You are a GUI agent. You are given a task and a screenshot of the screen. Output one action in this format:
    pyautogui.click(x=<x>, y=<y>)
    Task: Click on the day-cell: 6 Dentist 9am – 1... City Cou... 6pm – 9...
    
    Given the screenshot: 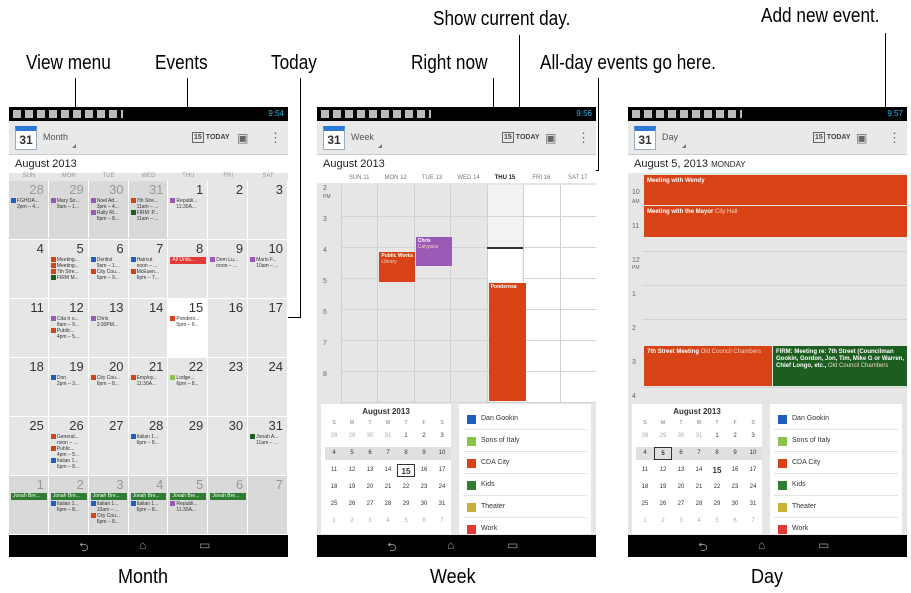 What is the action you would take?
    pyautogui.click(x=108, y=269)
    